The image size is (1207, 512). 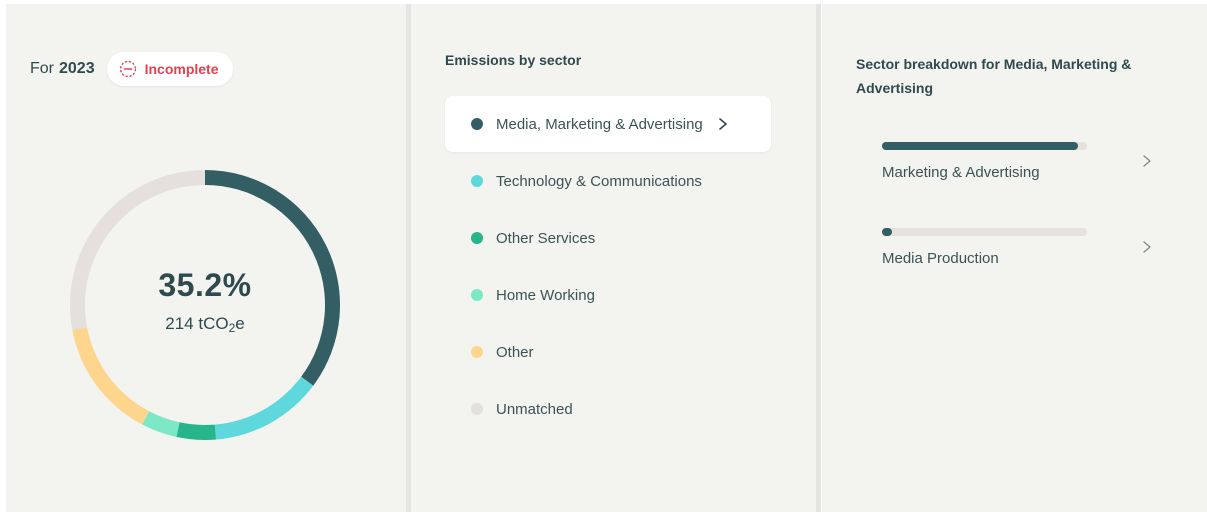 I want to click on selected-amount: 214 tCO2e, so click(x=204, y=324).